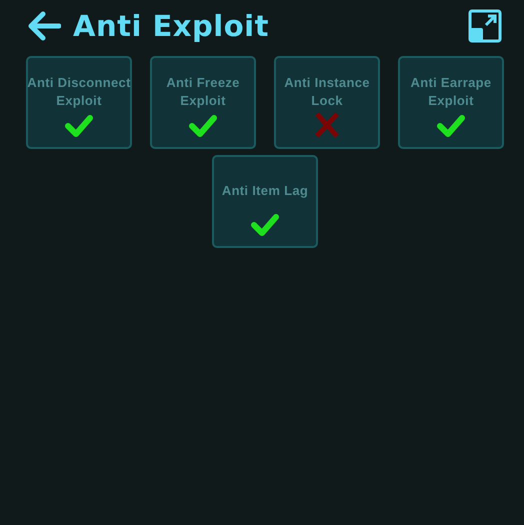 The image size is (524, 525). What do you see at coordinates (451, 102) in the screenshot?
I see `toggle-tile: Anti Earrape Exploit` at bounding box center [451, 102].